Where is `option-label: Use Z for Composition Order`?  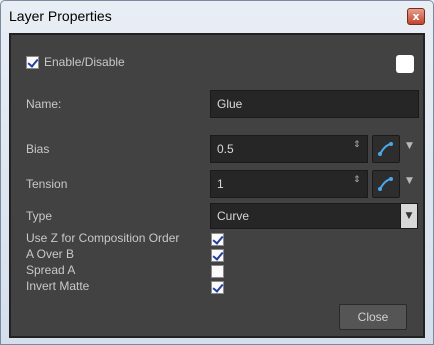 option-label: Use Z for Composition Order is located at coordinates (103, 238).